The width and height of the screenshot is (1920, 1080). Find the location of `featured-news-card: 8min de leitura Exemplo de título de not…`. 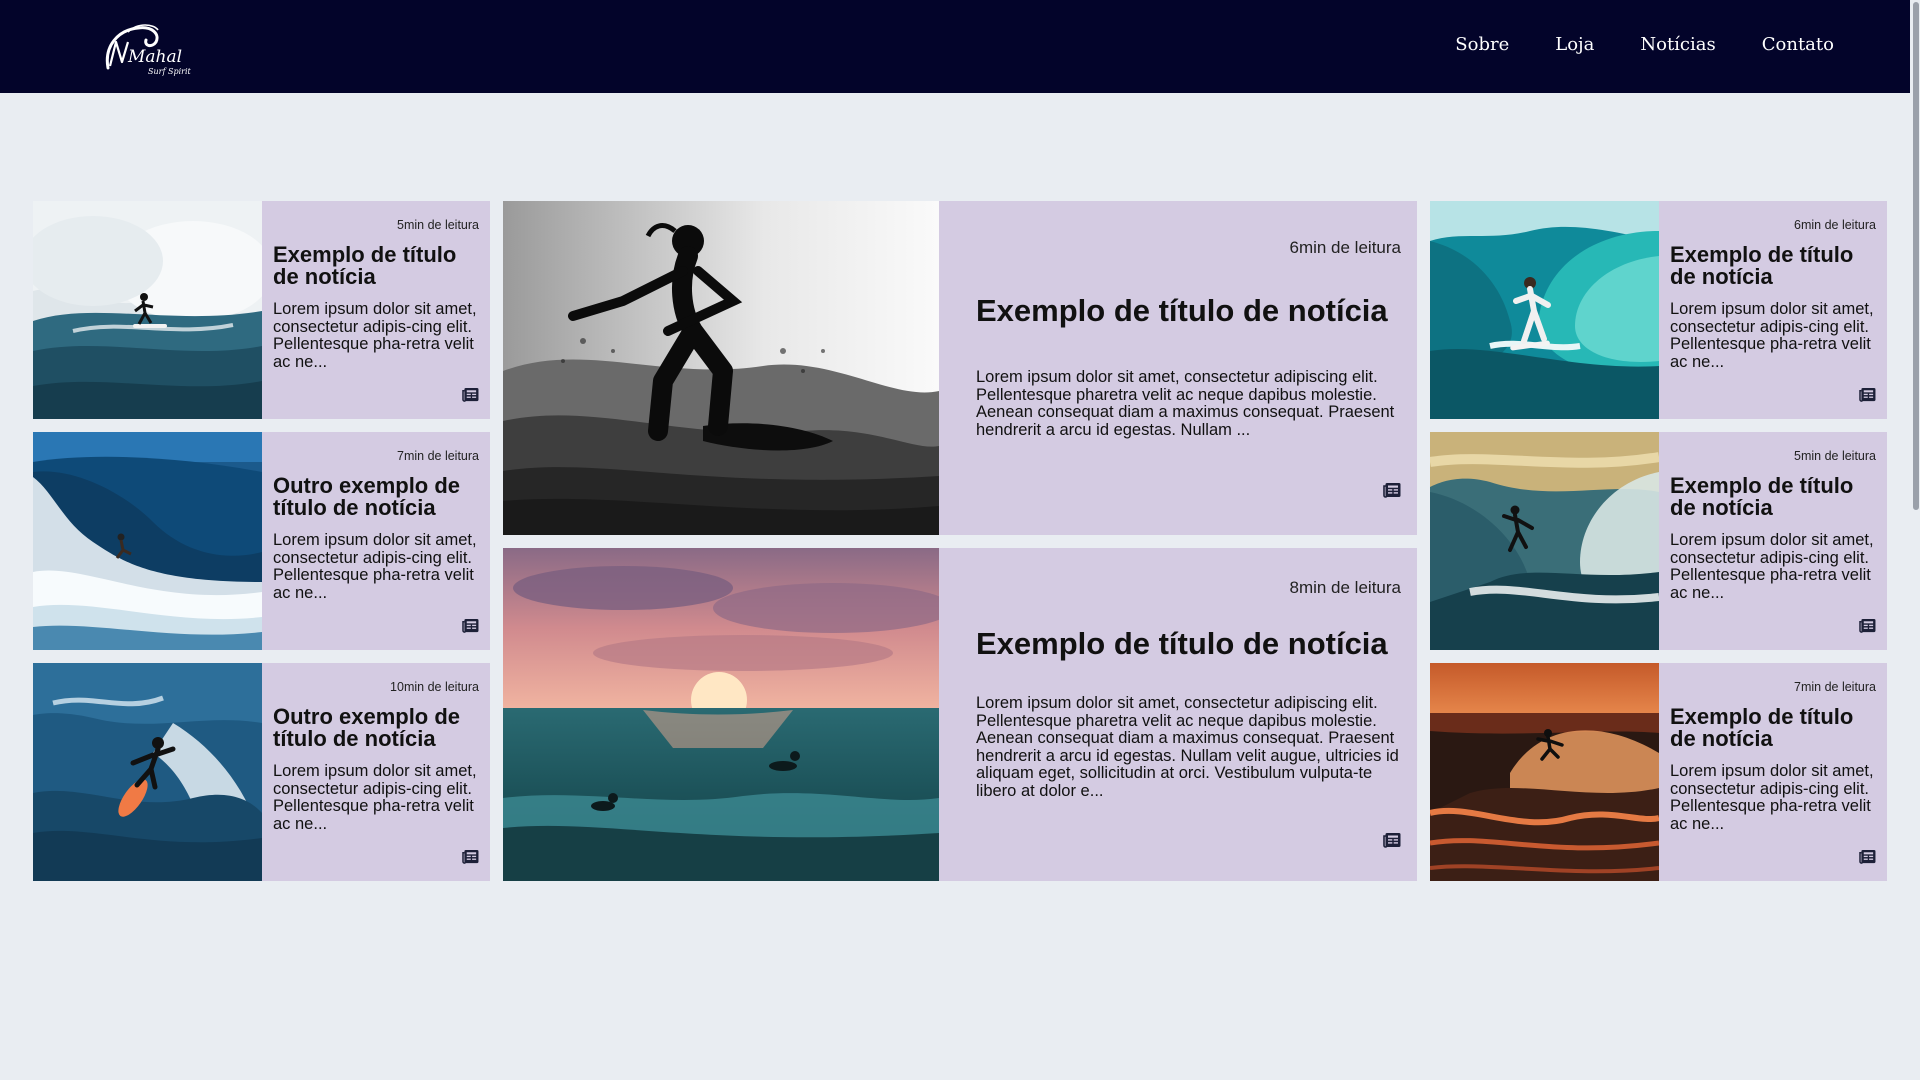

featured-news-card: 8min de leitura Exemplo de título de not… is located at coordinates (960, 714).